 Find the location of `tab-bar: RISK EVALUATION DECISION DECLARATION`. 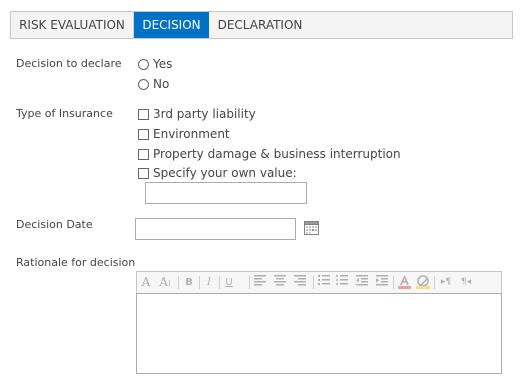

tab-bar: RISK EVALUATION DECISION DECLARATION is located at coordinates (261, 25).